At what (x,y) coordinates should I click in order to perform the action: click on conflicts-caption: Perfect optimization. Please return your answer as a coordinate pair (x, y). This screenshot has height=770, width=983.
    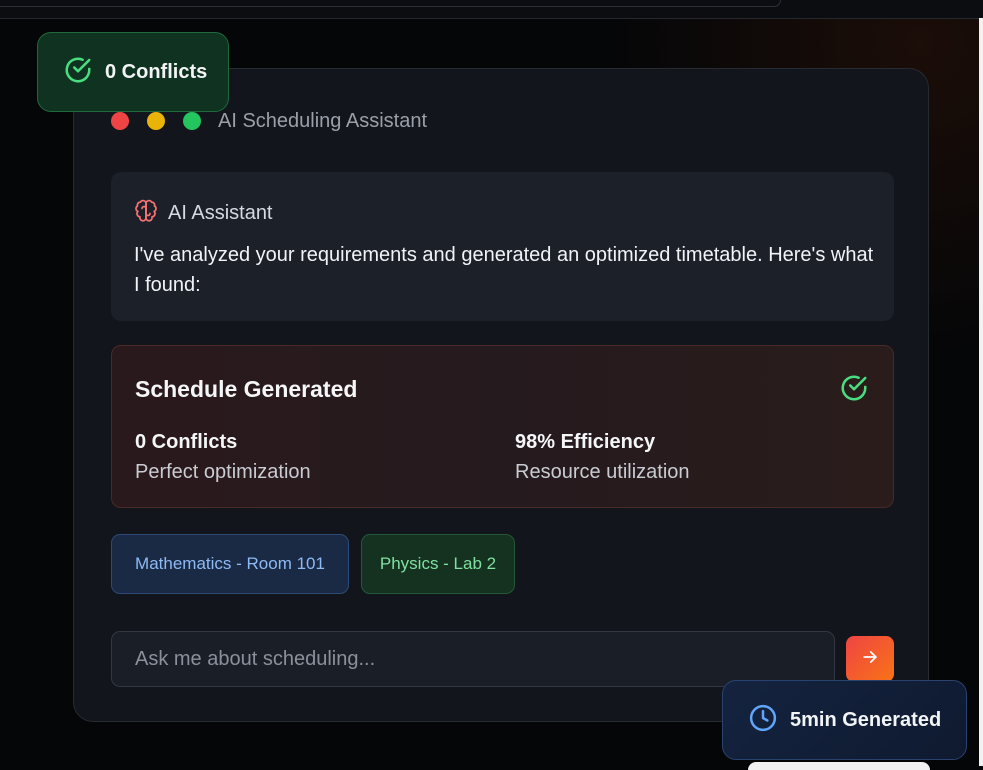
    Looking at the image, I should click on (223, 472).